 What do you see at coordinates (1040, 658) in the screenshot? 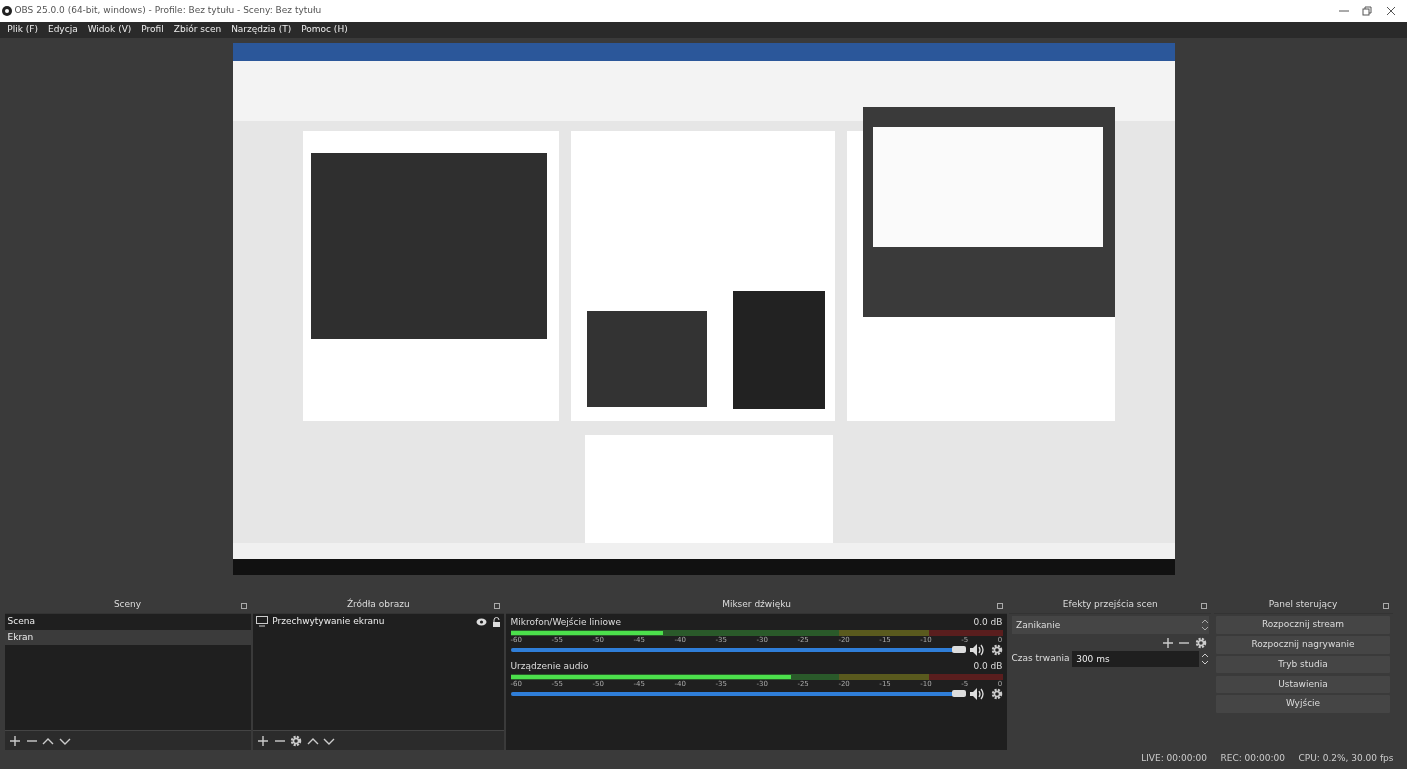
I see `duration-label: Czas trwania` at bounding box center [1040, 658].